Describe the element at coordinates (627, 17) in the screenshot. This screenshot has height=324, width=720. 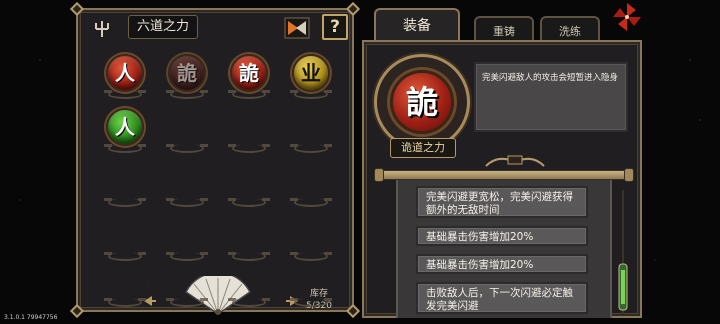
I see `pinwheel-icon` at that location.